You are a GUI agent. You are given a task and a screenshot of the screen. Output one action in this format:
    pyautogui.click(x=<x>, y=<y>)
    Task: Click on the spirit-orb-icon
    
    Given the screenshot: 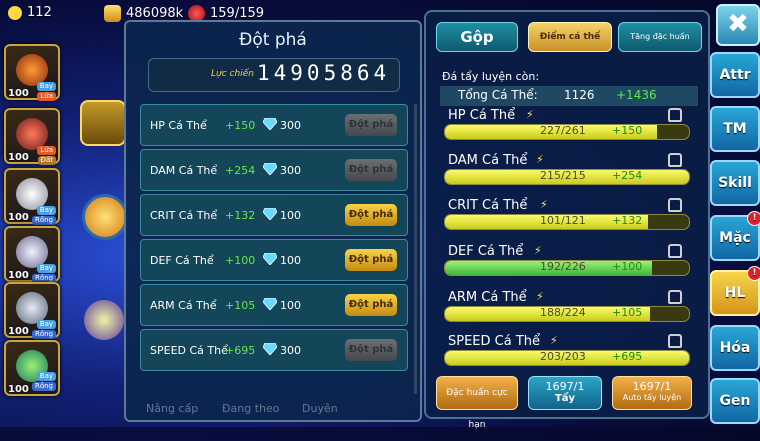 What is the action you would take?
    pyautogui.click(x=104, y=320)
    